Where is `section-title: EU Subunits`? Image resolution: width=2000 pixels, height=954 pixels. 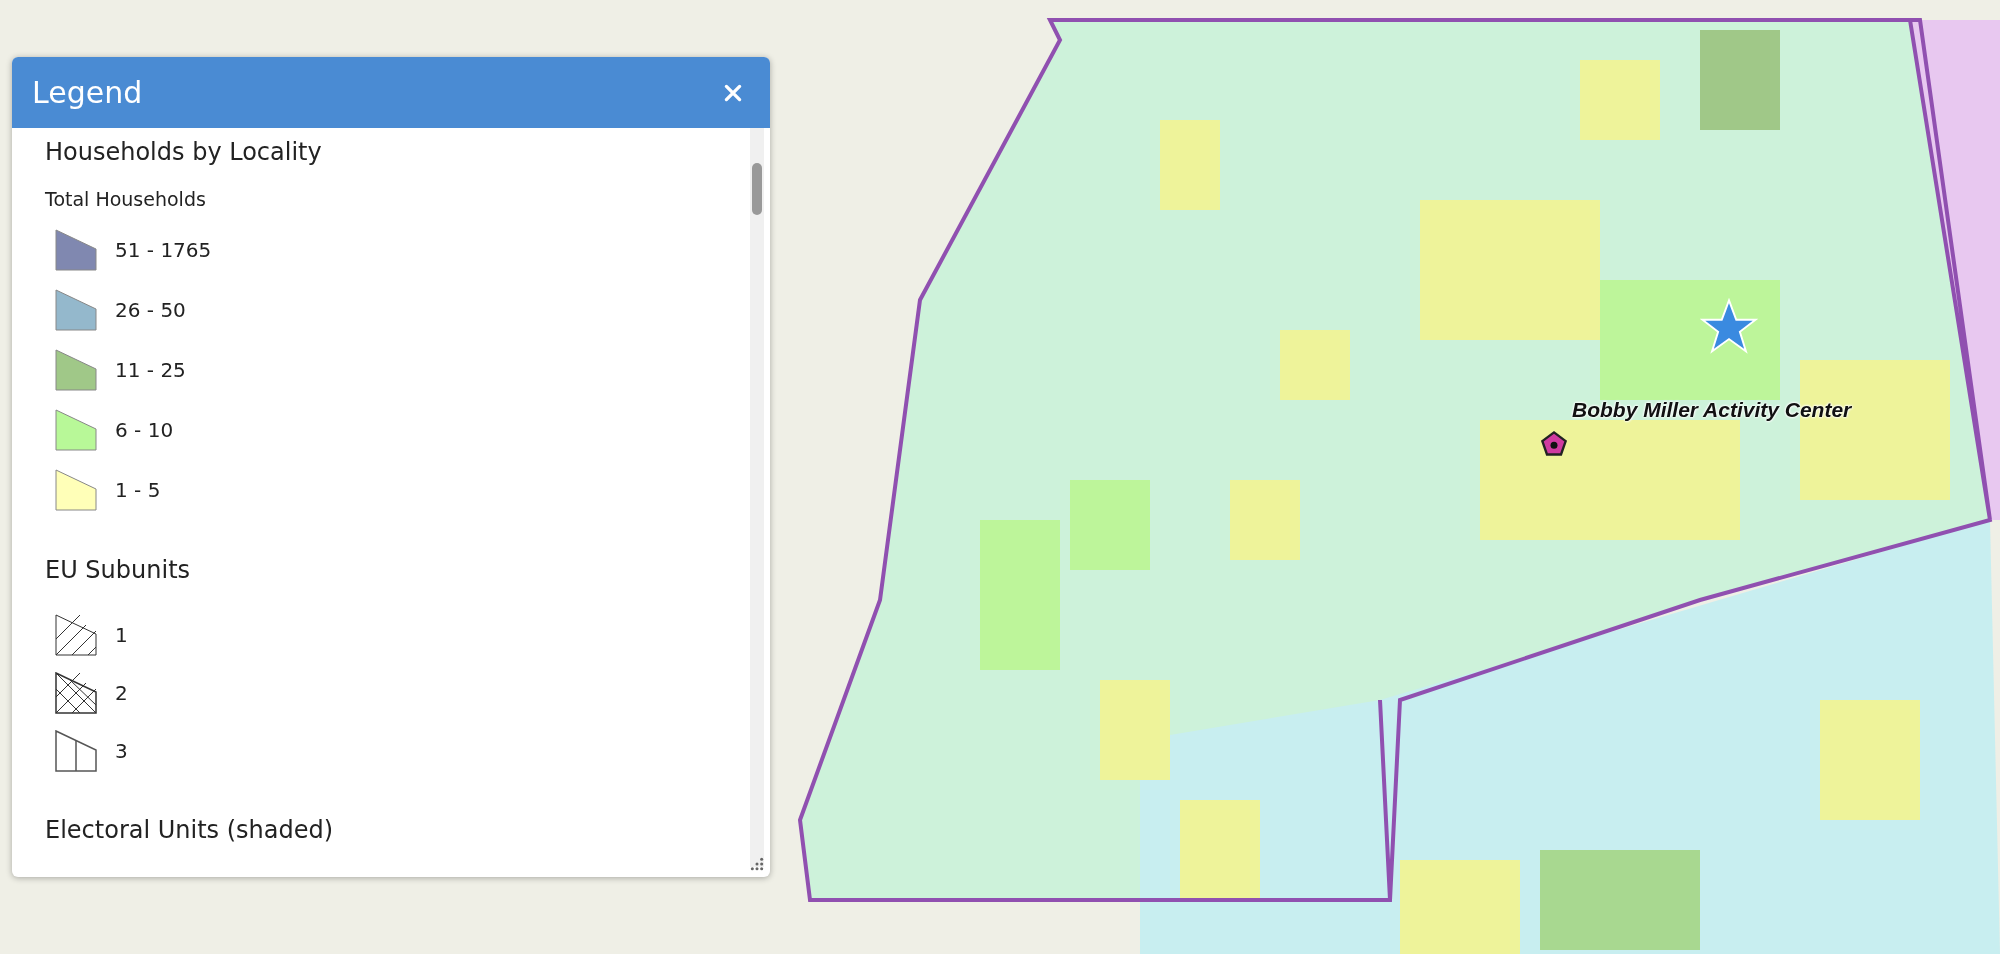
section-title: EU Subunits is located at coordinates (118, 570).